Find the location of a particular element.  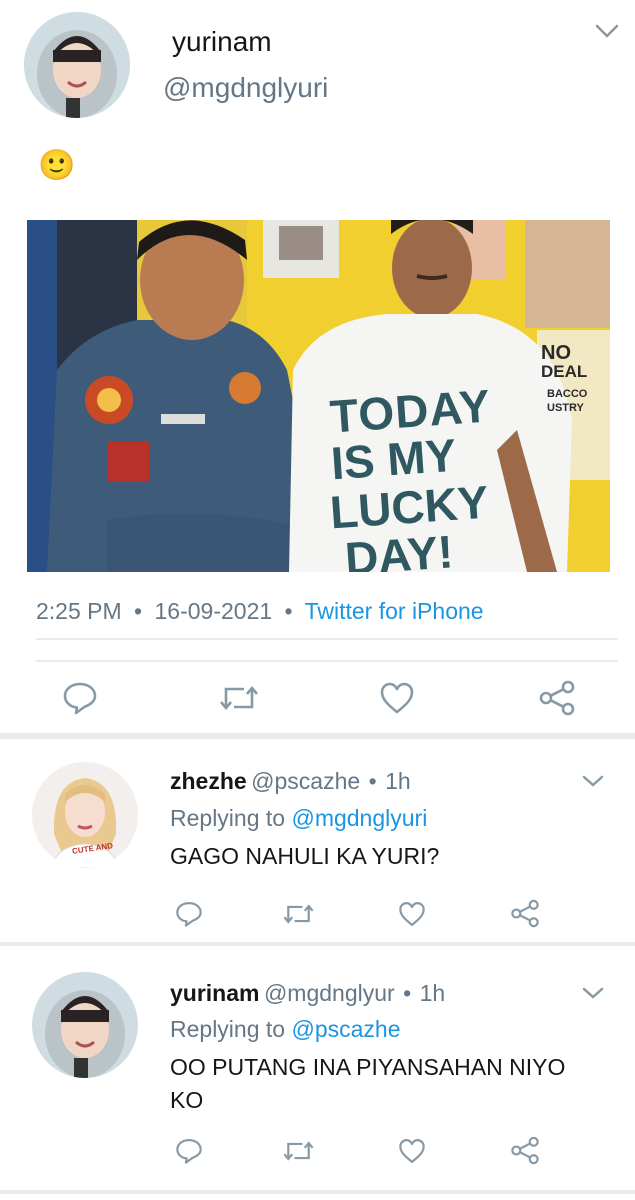

tweet-source: Twitter for iPhone is located at coordinates (394, 611).